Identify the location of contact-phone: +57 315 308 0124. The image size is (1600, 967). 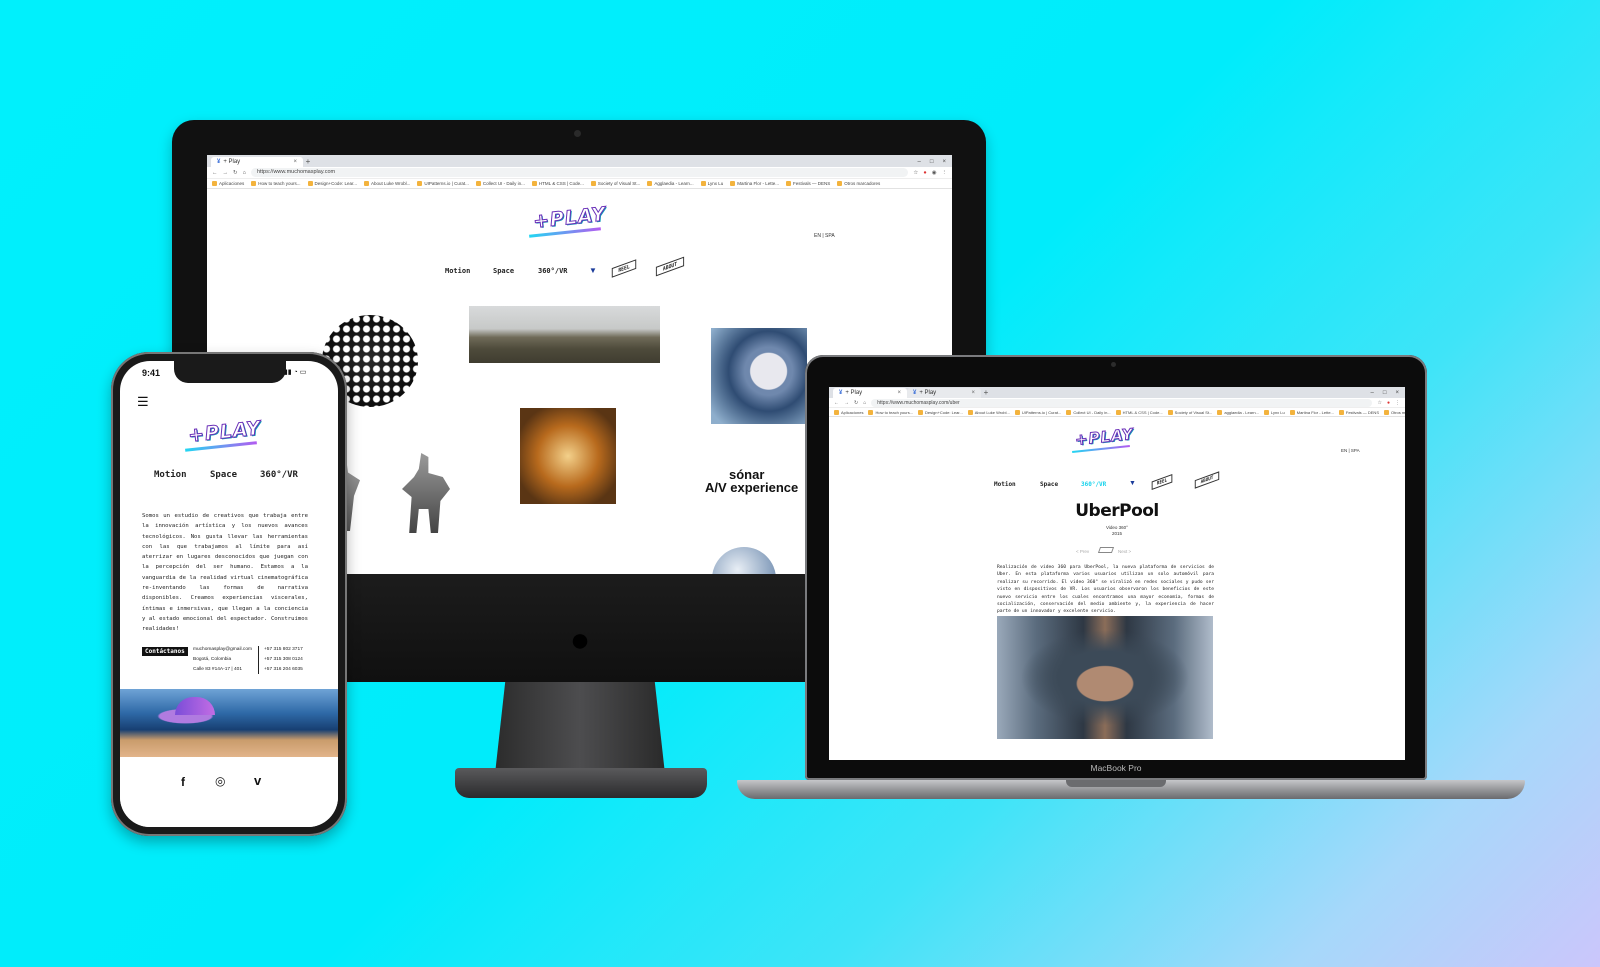
(283, 659).